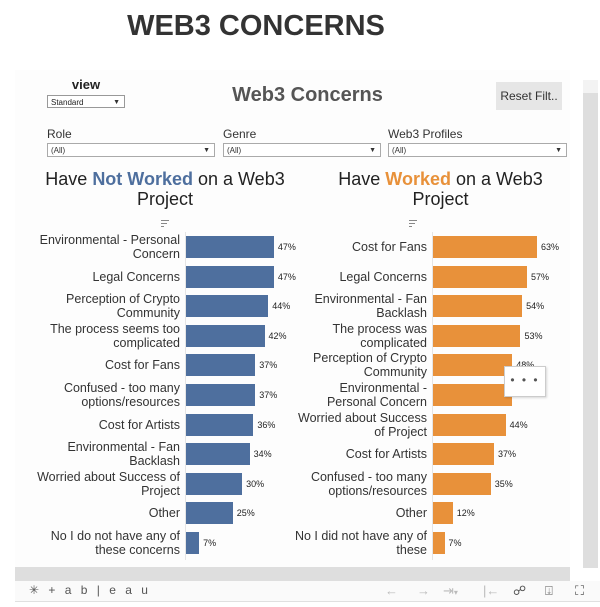 The height and width of the screenshot is (607, 600). Describe the element at coordinates (255, 483) in the screenshot. I see `value-label: 30%` at that location.